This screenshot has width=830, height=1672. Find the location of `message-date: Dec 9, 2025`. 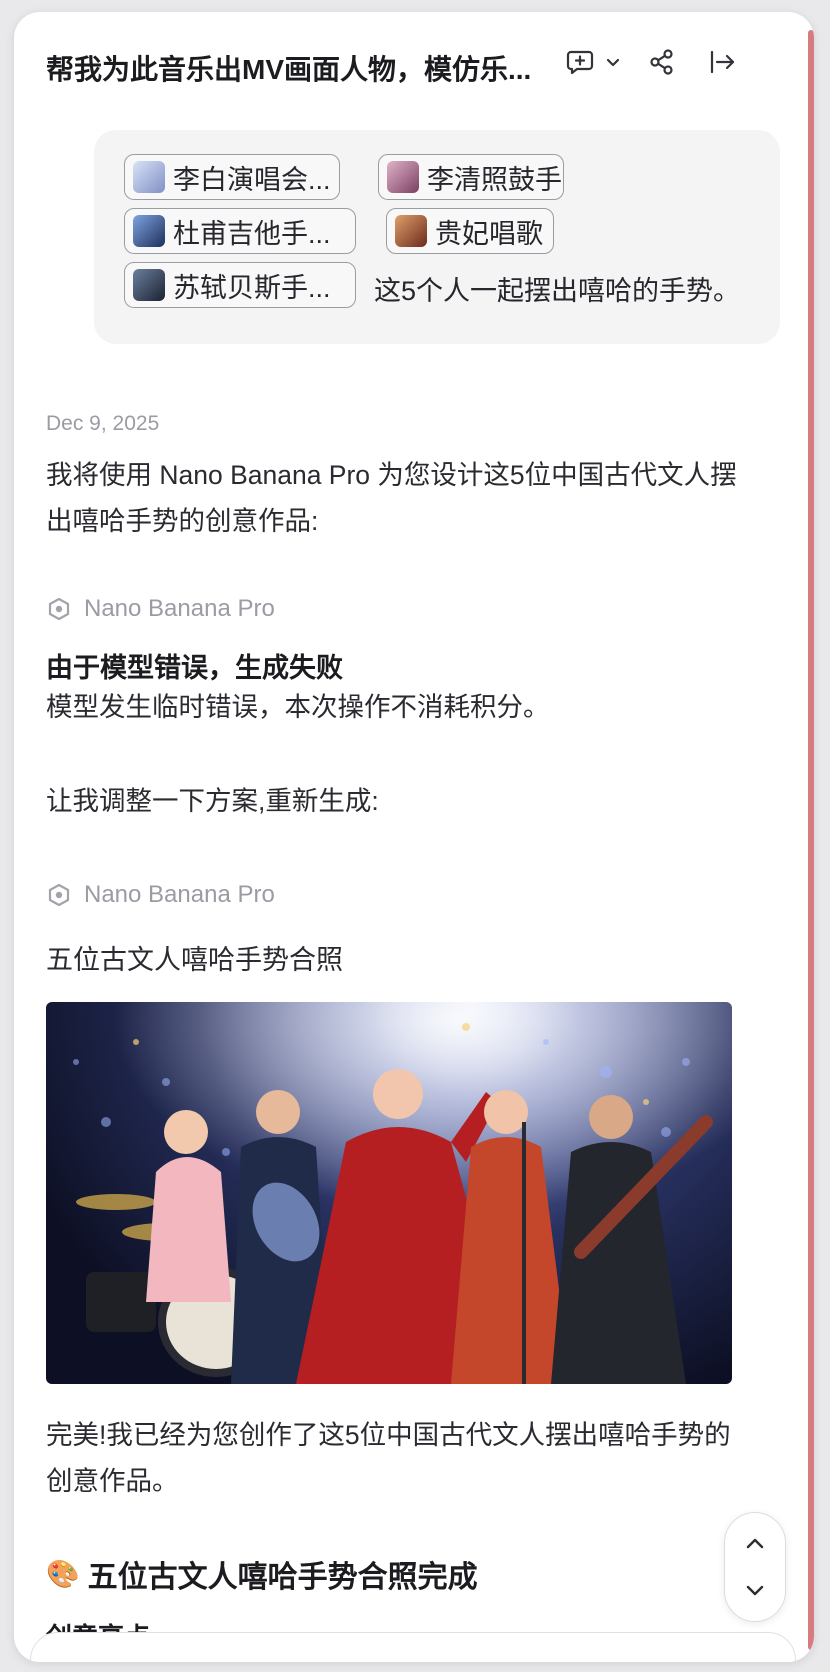

message-date: Dec 9, 2025 is located at coordinates (103, 423).